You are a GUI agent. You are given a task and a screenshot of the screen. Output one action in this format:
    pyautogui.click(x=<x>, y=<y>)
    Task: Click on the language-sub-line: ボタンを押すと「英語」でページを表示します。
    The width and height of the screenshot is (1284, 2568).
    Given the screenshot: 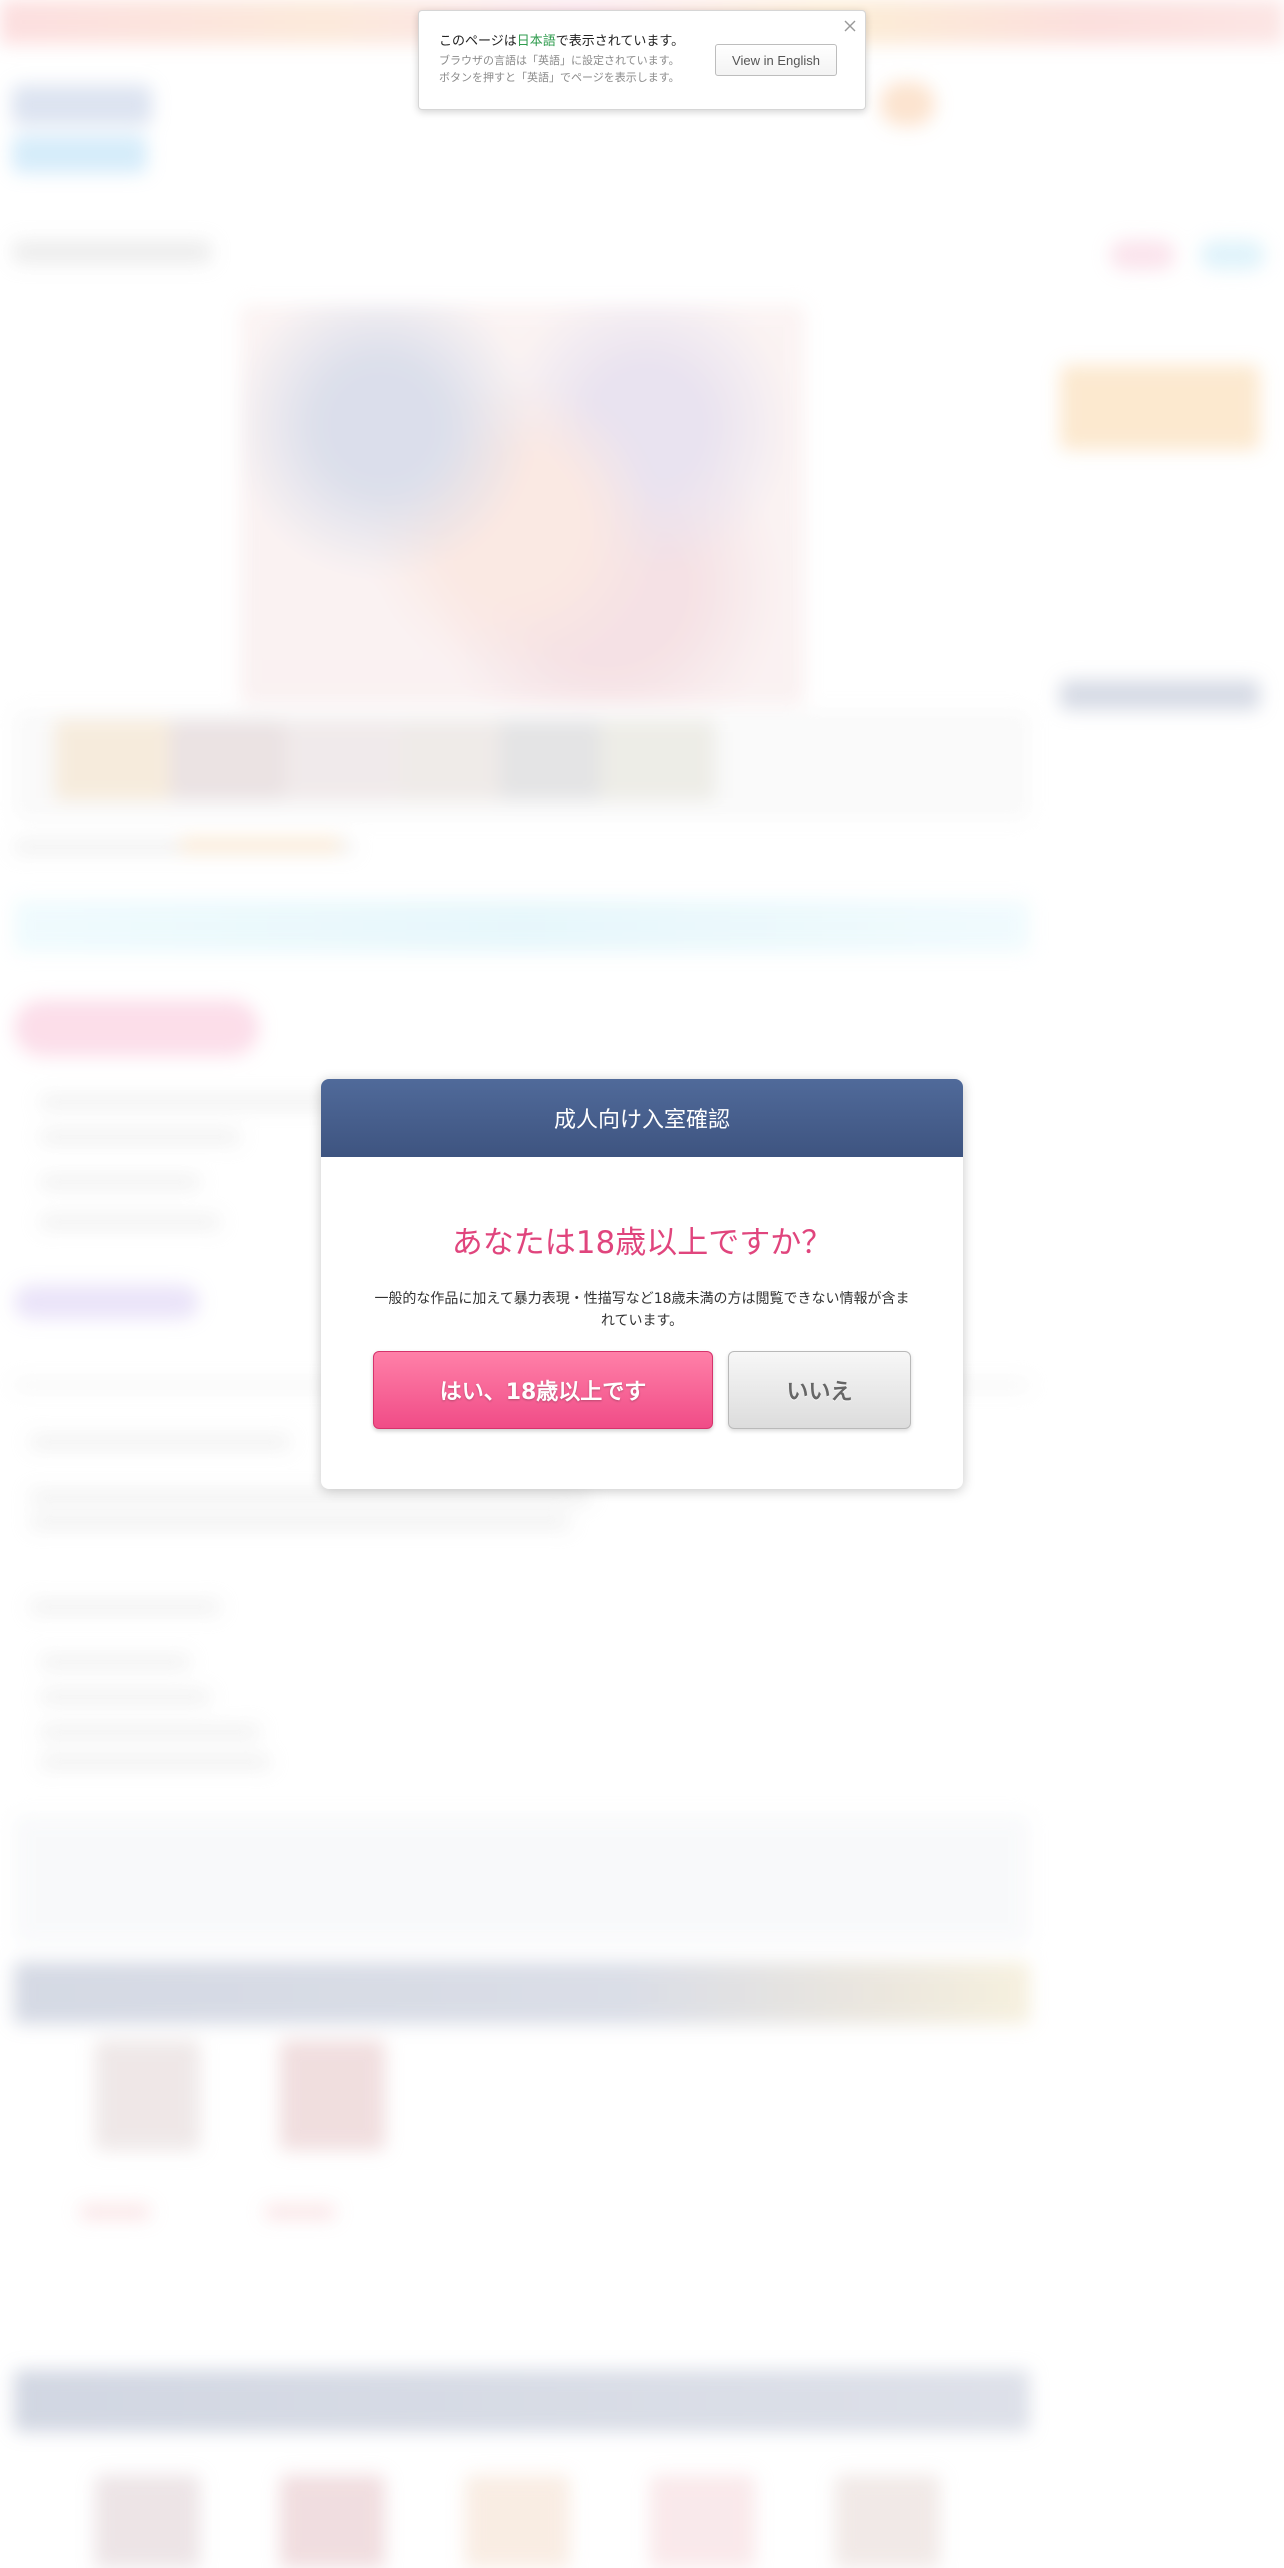 What is the action you would take?
    pyautogui.click(x=559, y=77)
    